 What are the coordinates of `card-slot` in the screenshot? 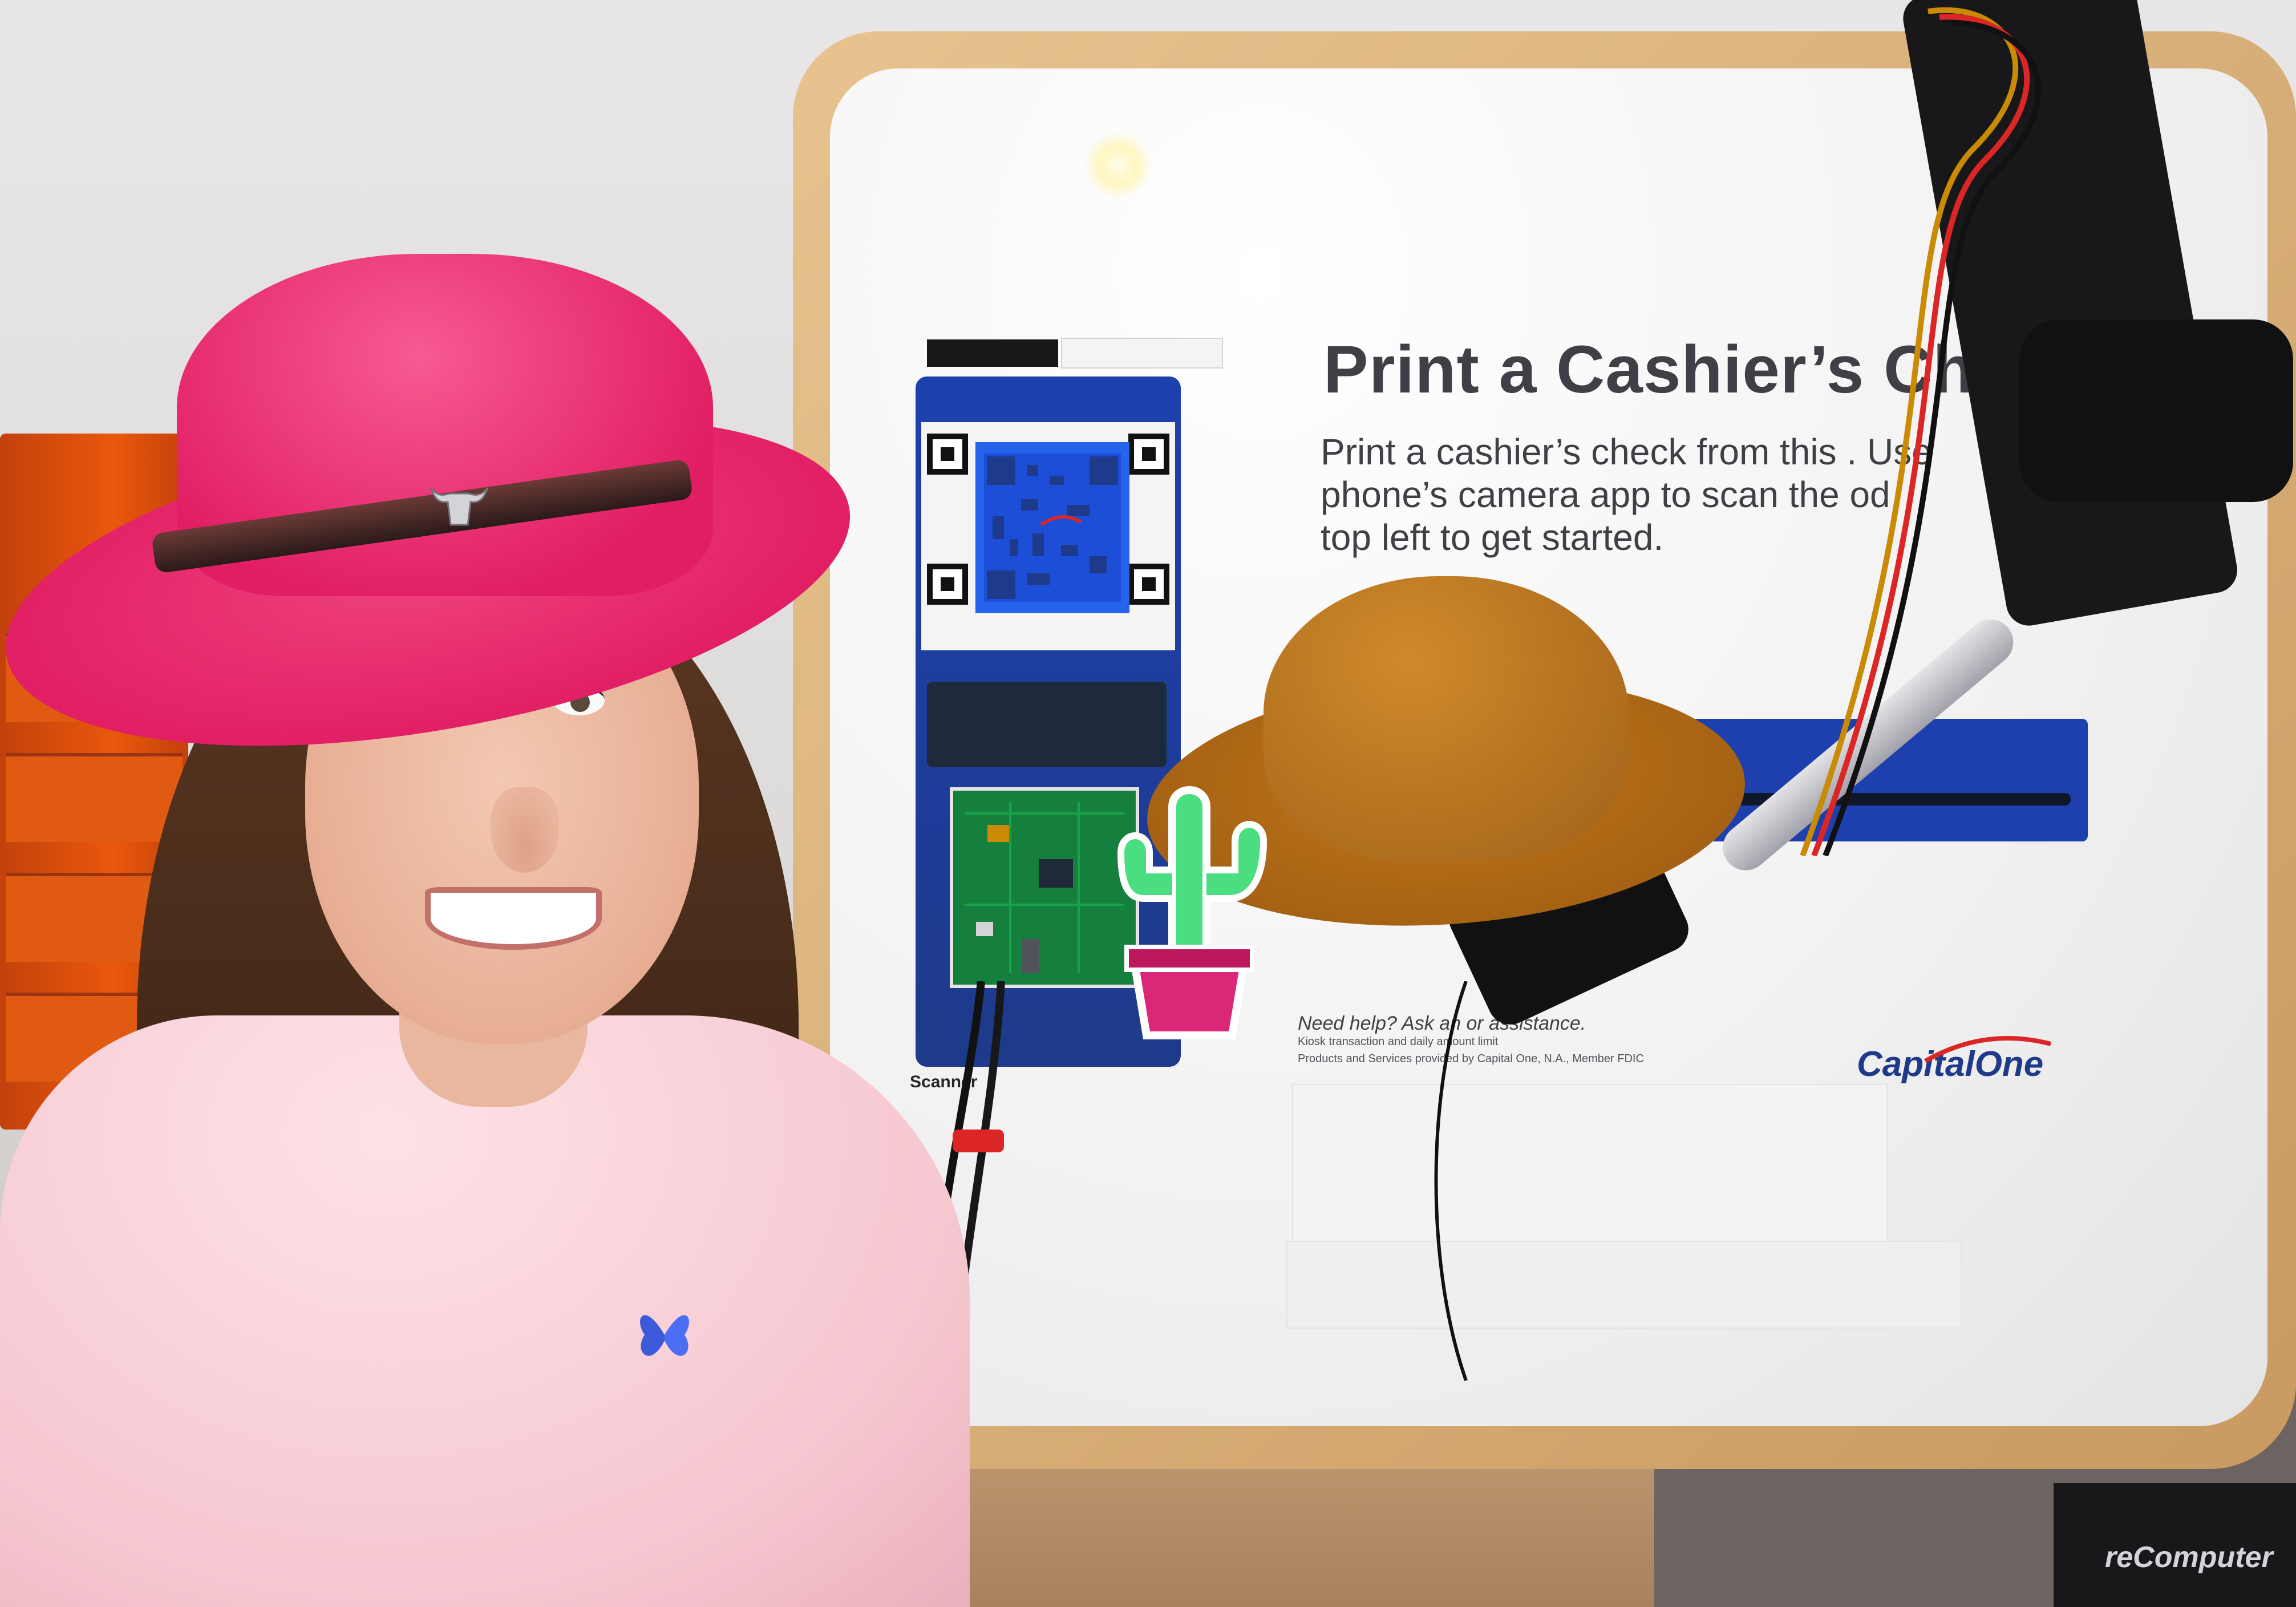 It's located at (1047, 724).